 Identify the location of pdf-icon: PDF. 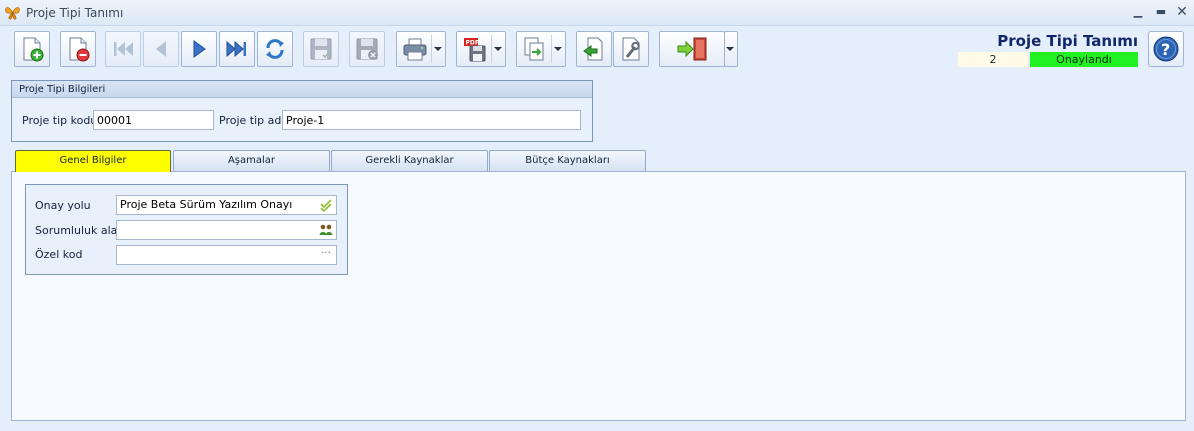
(475, 50).